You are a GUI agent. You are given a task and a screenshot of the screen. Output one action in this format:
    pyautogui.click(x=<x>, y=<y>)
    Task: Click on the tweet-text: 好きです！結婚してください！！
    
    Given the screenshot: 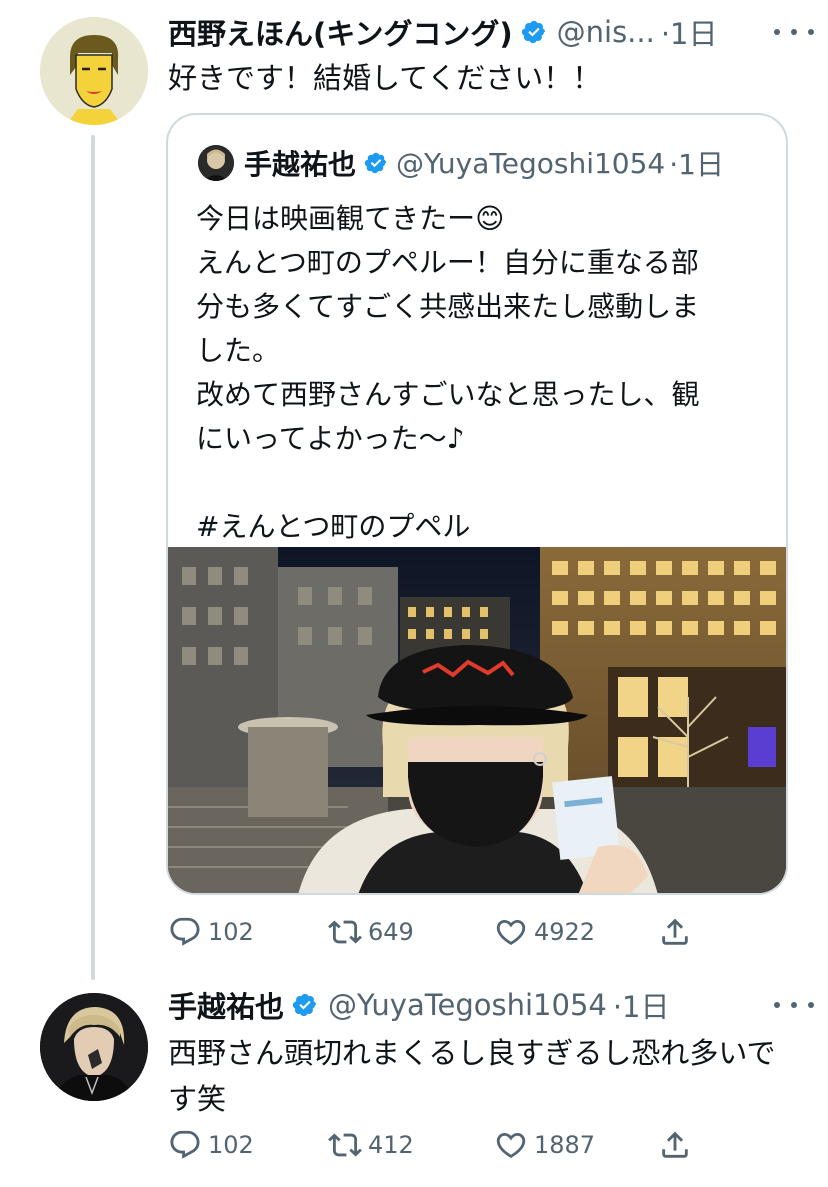 What is the action you would take?
    pyautogui.click(x=385, y=78)
    